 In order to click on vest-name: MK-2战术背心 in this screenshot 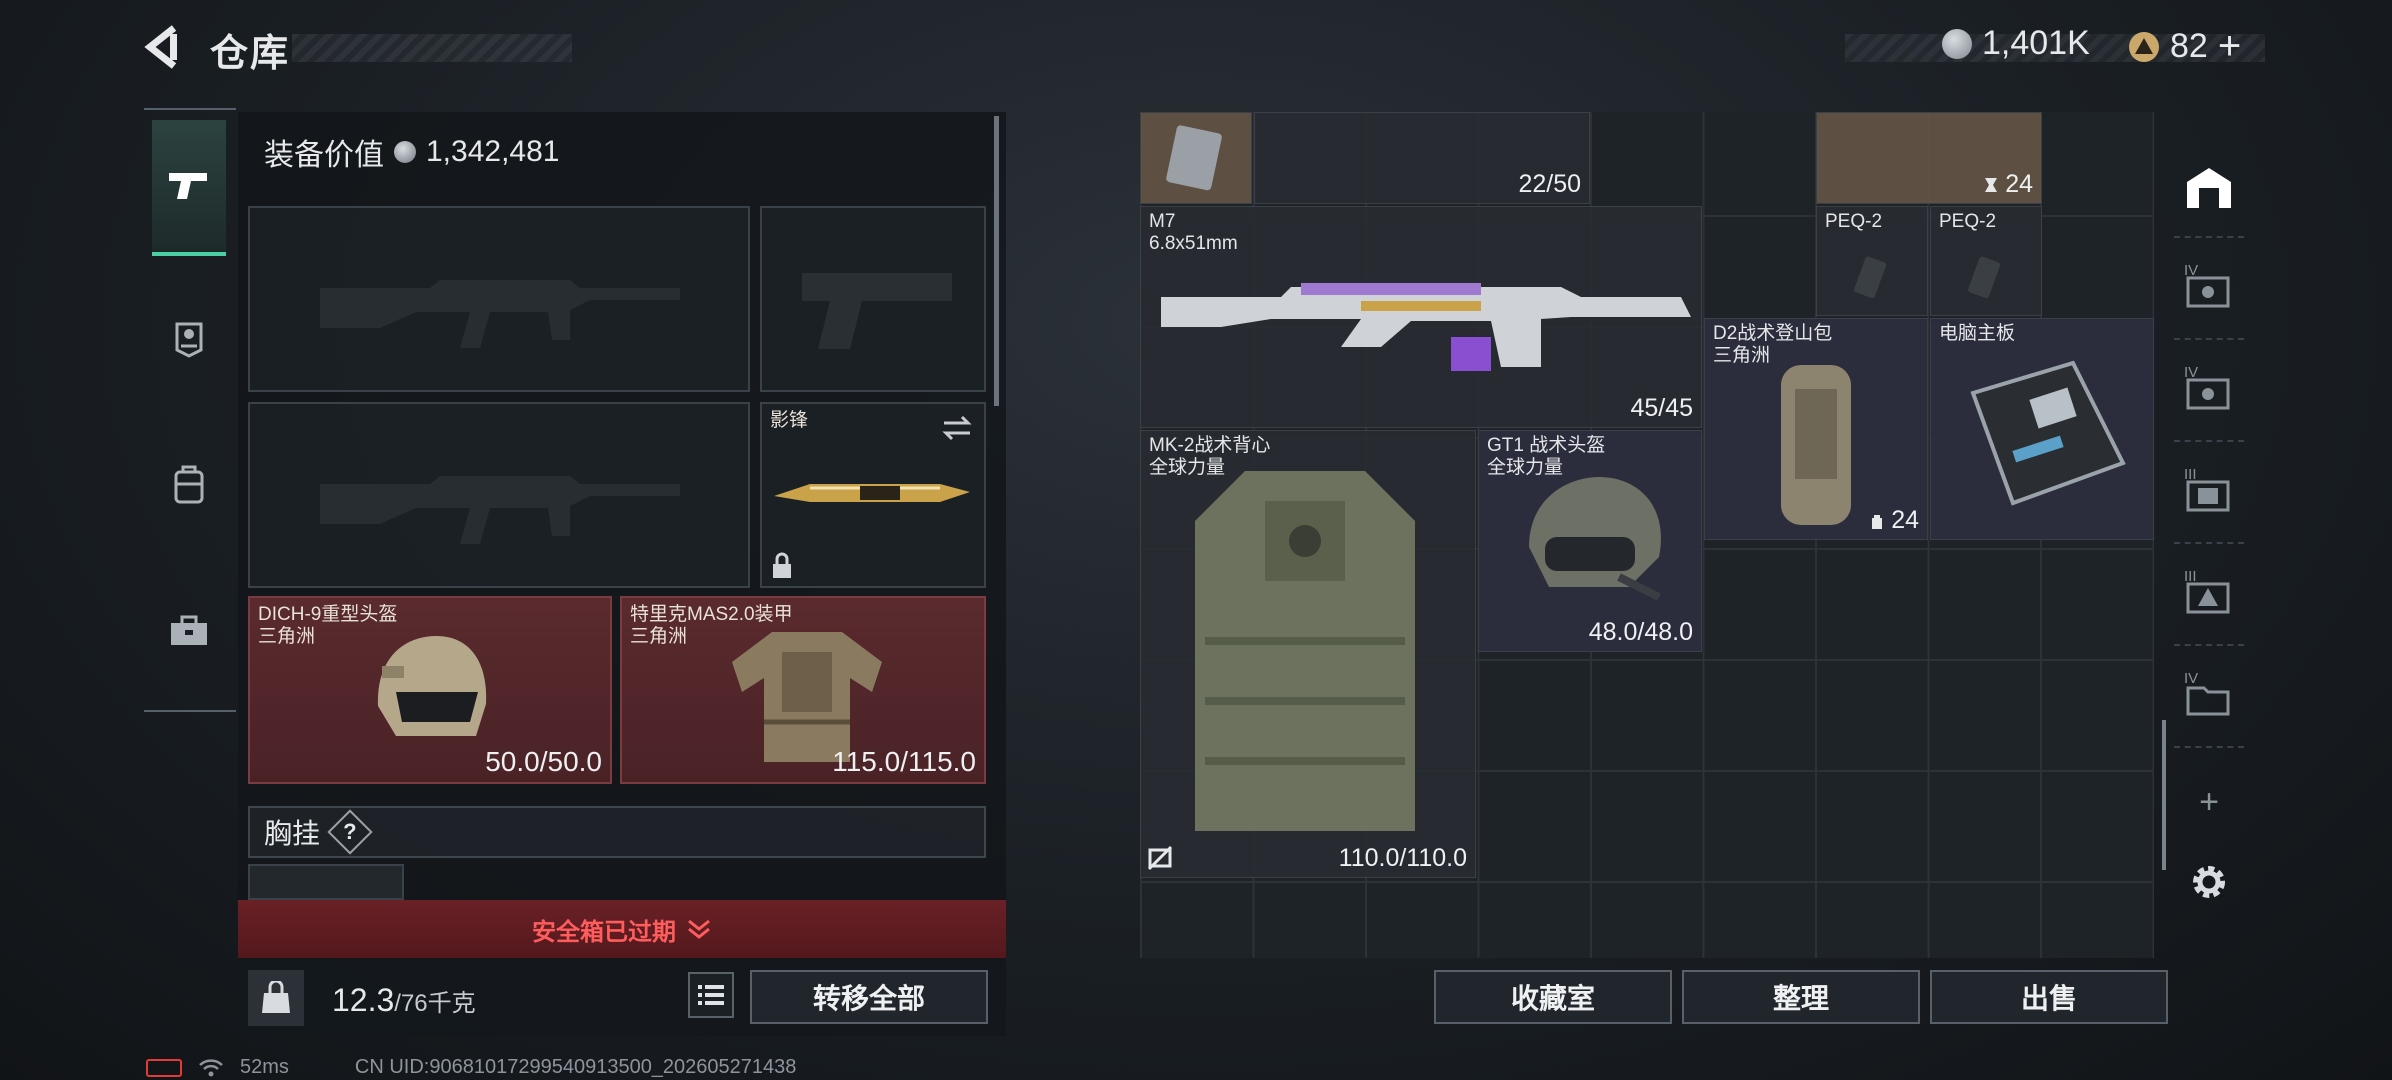, I will do `click(1210, 445)`.